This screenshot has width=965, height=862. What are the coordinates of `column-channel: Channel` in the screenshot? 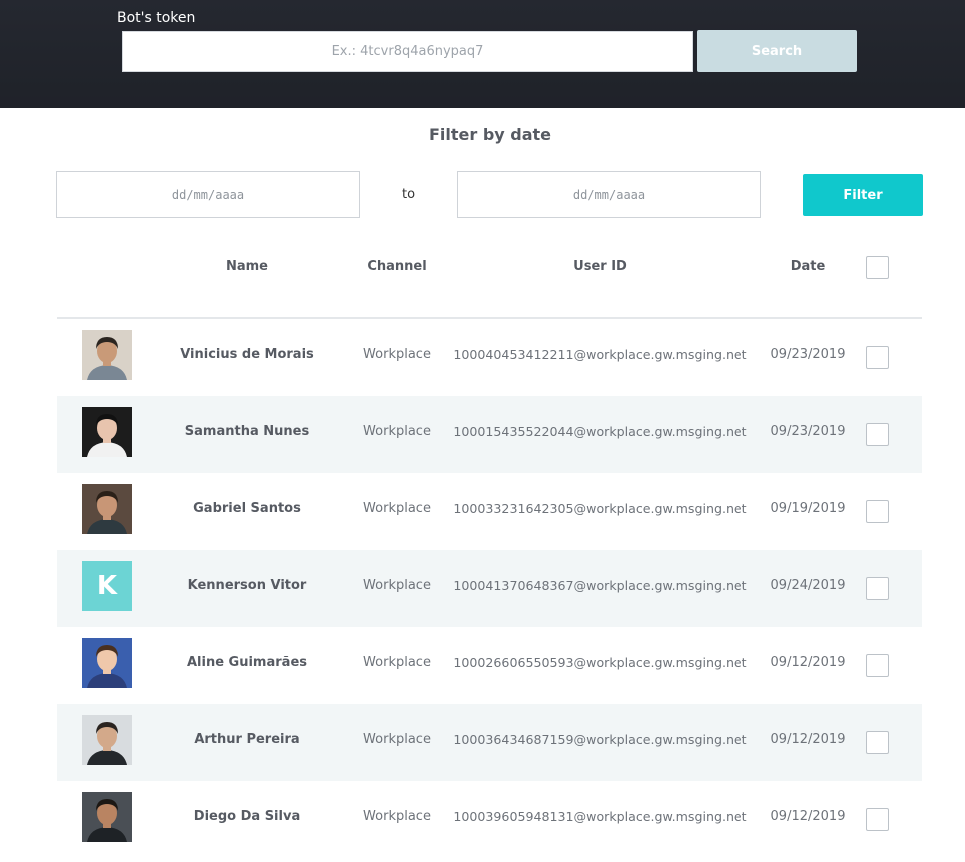 It's located at (397, 266).